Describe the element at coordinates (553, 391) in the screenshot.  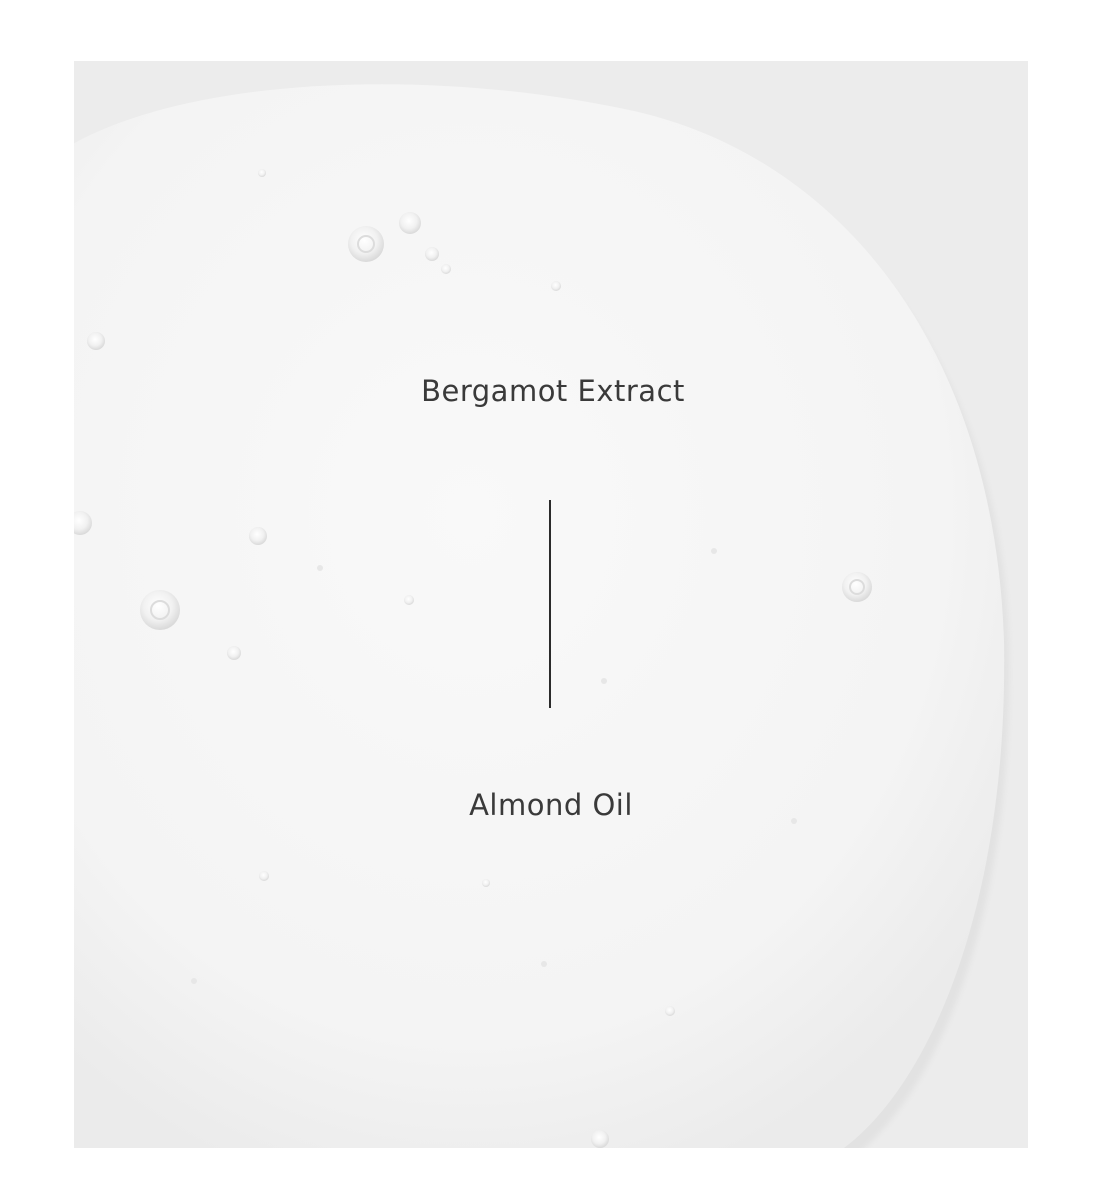
I see `ingredient-label-top: Bergamot Extract` at that location.